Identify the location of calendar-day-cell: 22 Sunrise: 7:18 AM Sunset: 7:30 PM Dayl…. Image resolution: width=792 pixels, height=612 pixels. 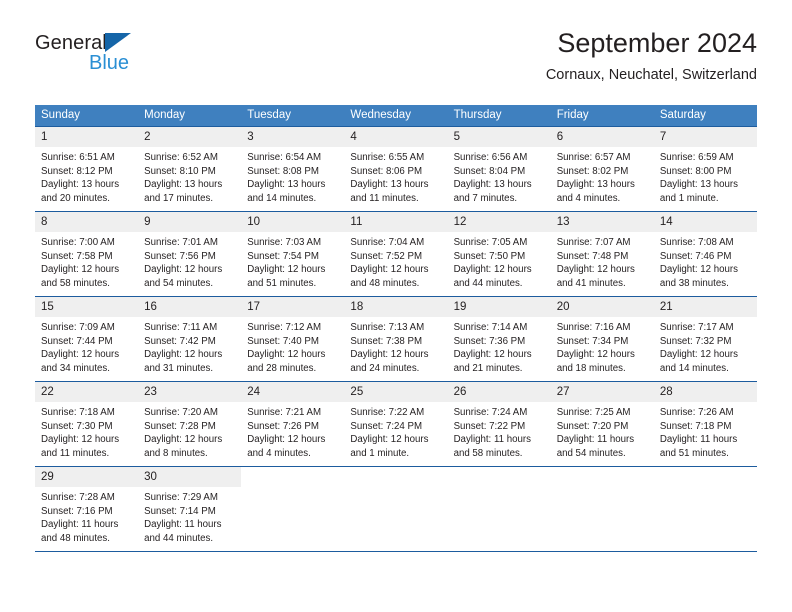
(87, 424).